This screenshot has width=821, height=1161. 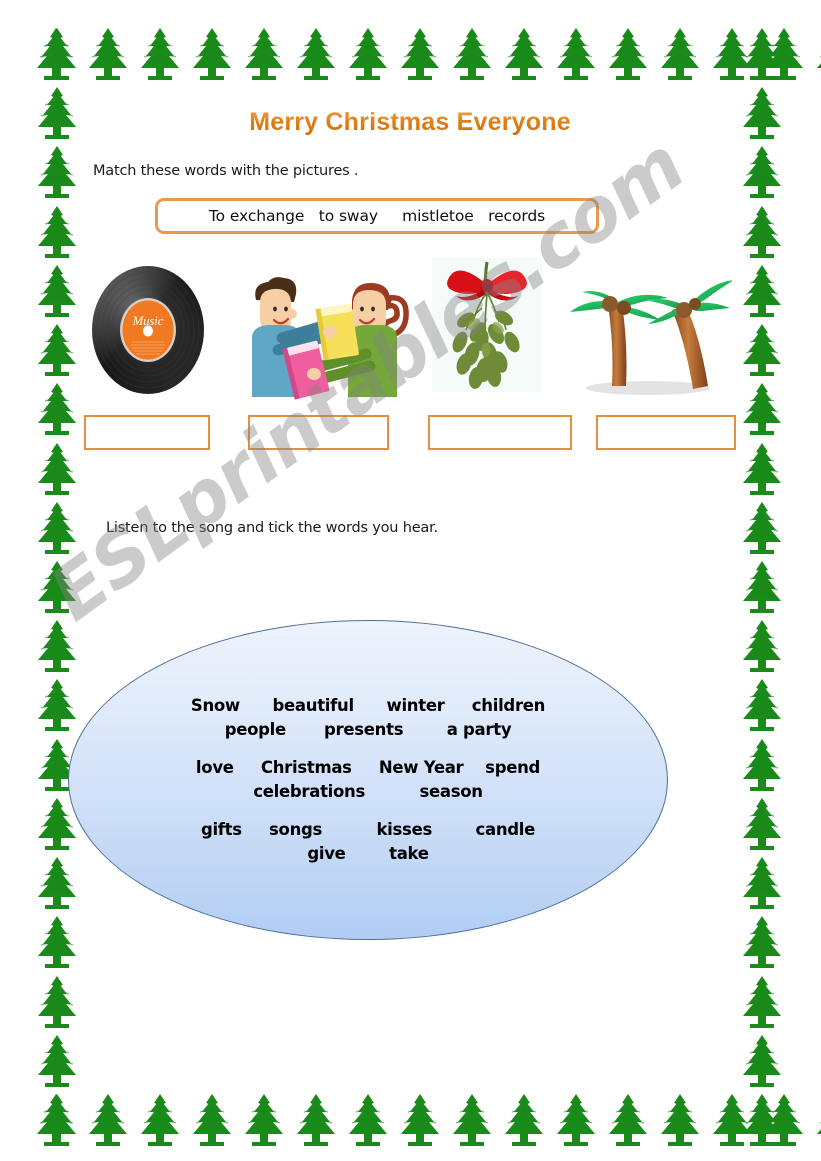 What do you see at coordinates (410, 122) in the screenshot?
I see `page-title: Merry Christmas Everyone` at bounding box center [410, 122].